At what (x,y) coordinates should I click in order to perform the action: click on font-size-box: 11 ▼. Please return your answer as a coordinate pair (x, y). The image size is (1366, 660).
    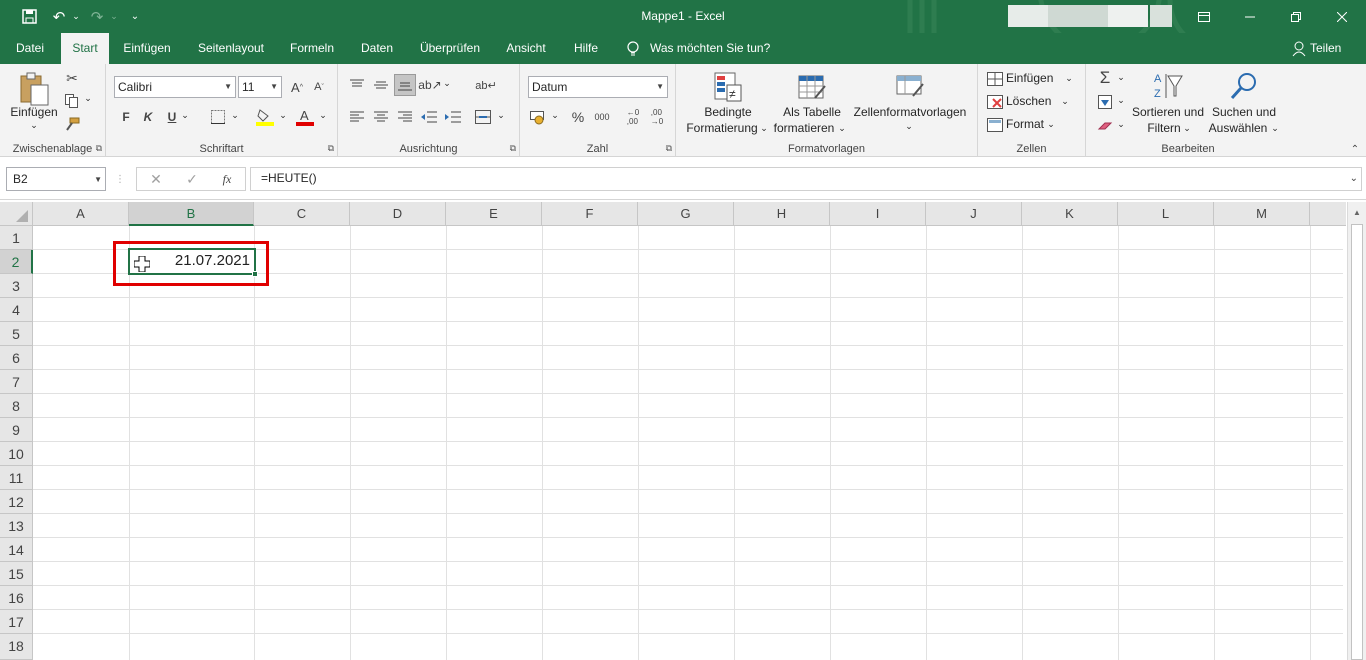
    Looking at the image, I should click on (260, 87).